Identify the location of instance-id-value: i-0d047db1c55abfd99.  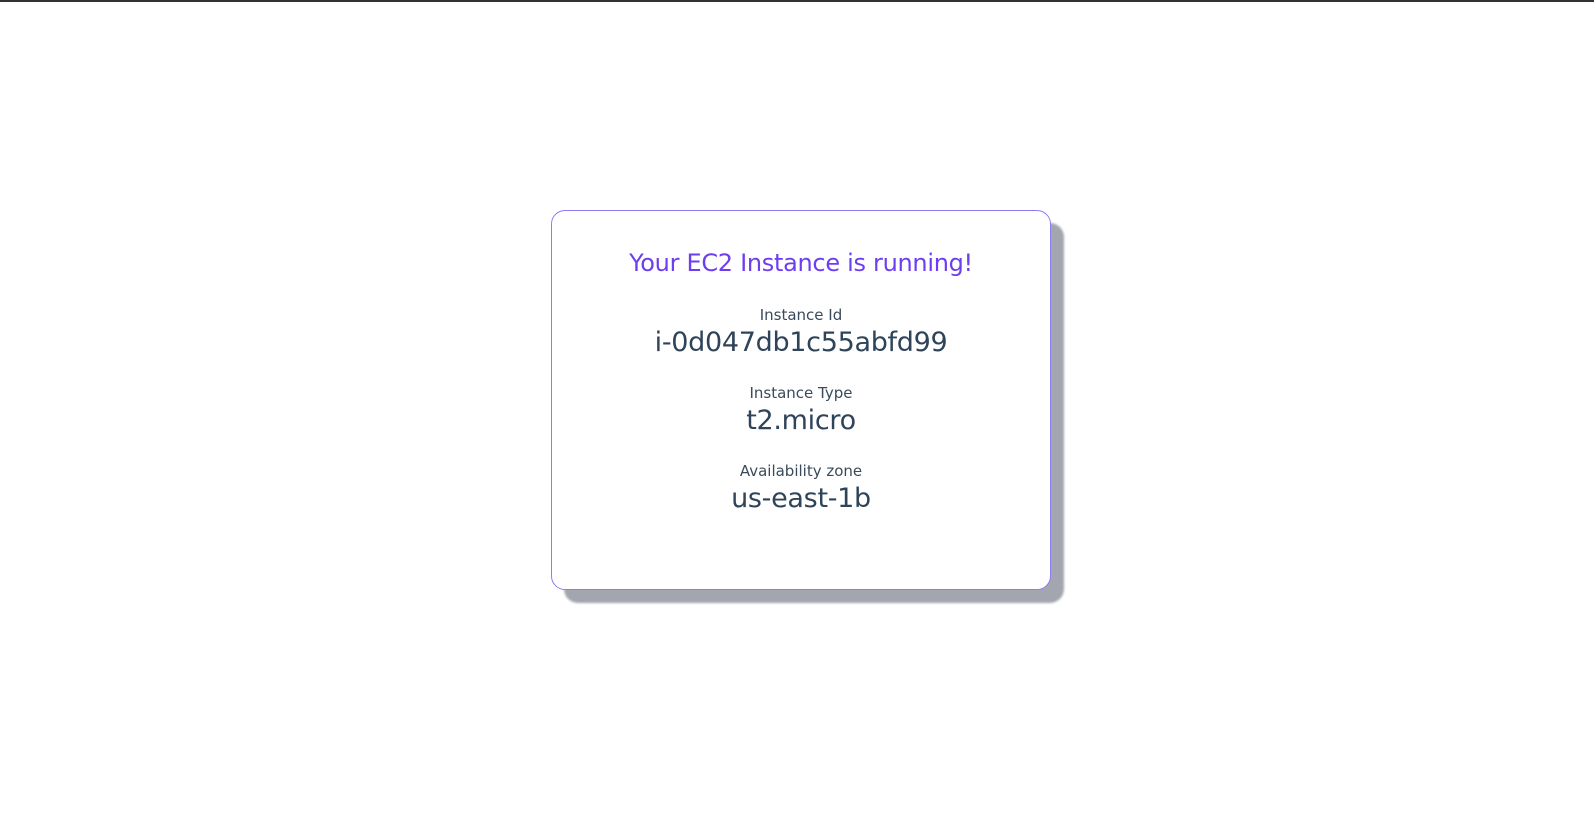
(801, 342).